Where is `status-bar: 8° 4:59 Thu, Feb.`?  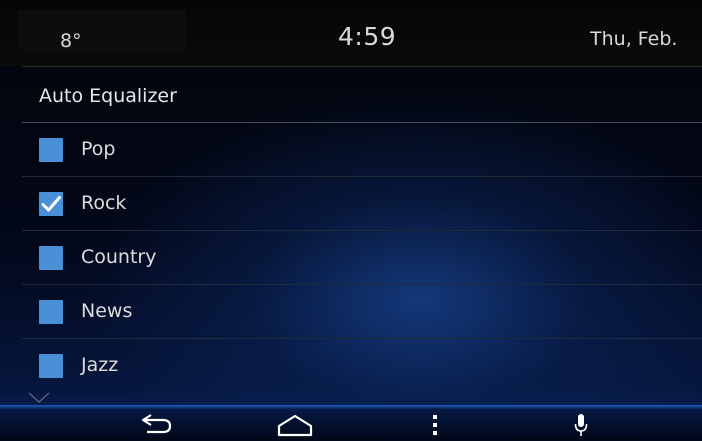 status-bar: 8° 4:59 Thu, Feb. is located at coordinates (351, 33).